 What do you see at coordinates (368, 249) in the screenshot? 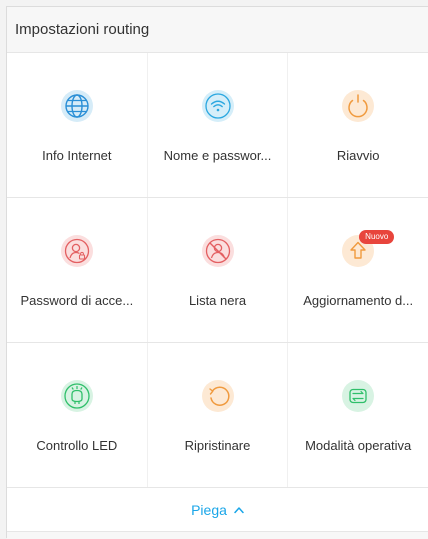
I see `upgrade-icon: Nuovo` at bounding box center [368, 249].